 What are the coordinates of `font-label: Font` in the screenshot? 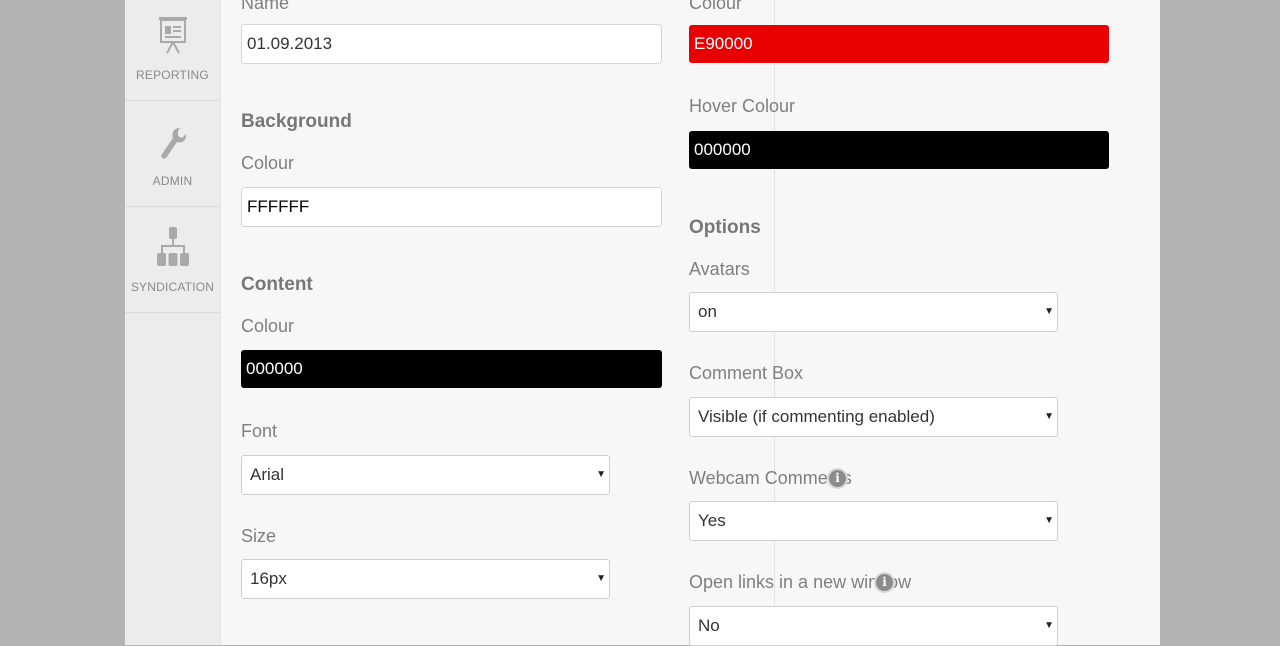 It's located at (259, 431).